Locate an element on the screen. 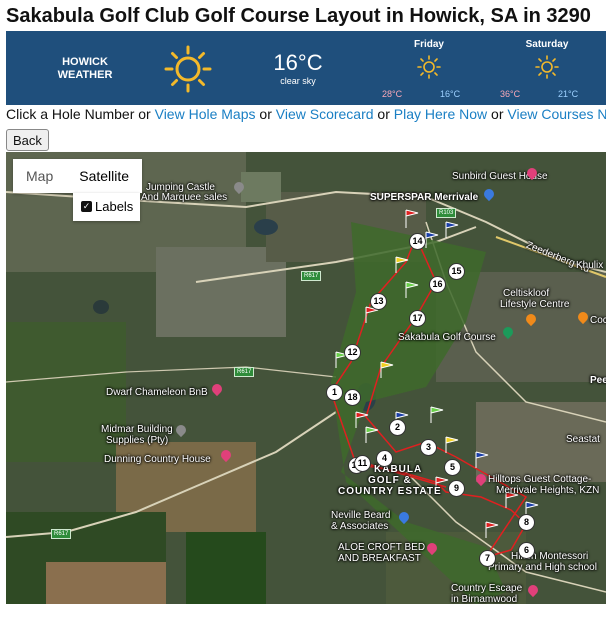 The height and width of the screenshot is (638, 606). map-type-control: Map Satellite is located at coordinates (78, 176).